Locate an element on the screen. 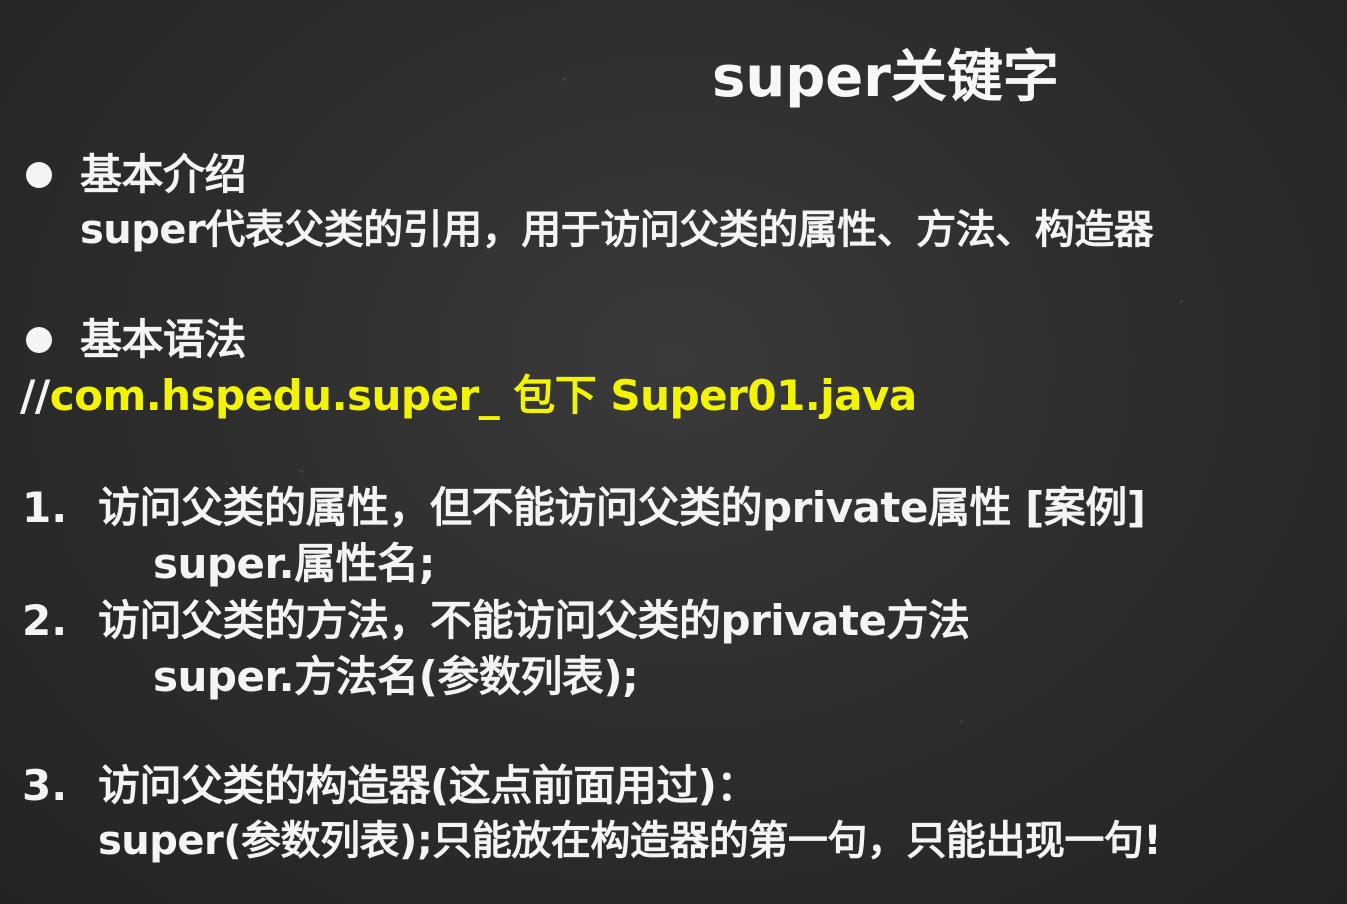 Image resolution: width=1347 pixels, height=904 pixels. item-text: 访问父类的属性，但不能访问父类的private属性 [案例] is located at coordinates (622, 507).